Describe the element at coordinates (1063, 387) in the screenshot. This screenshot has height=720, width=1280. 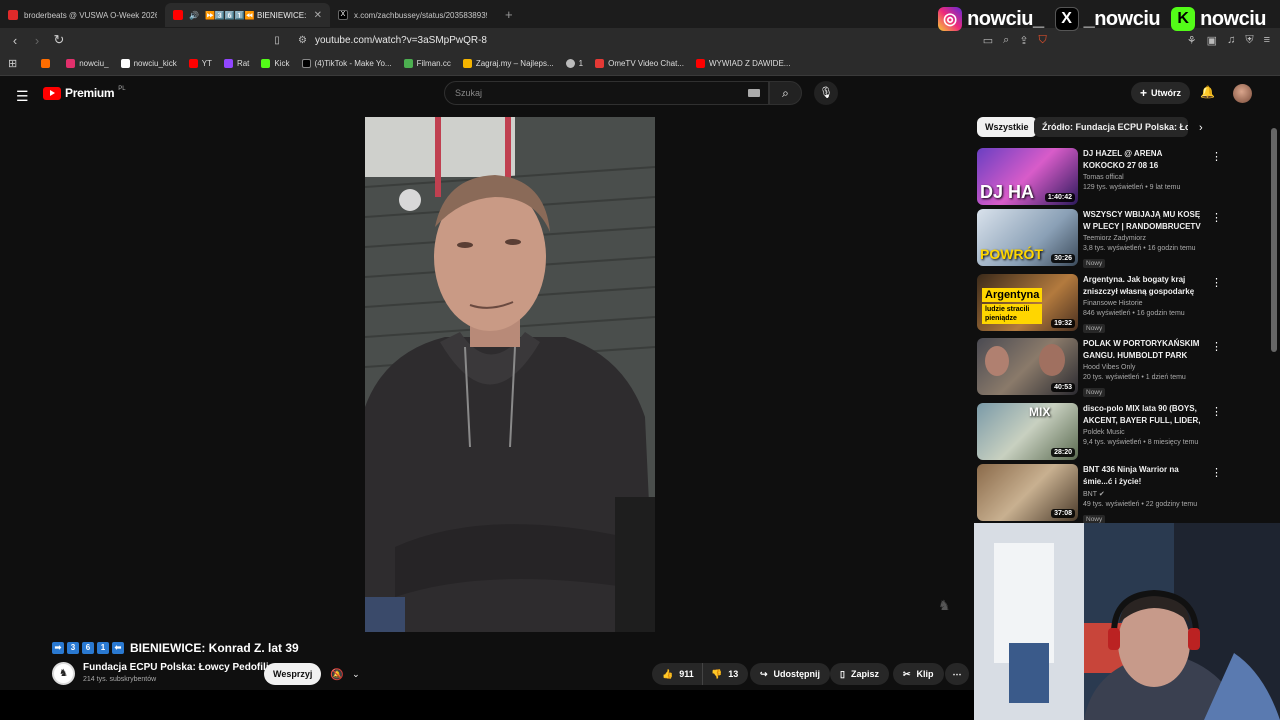
I see `duration-badge: 40:53` at that location.